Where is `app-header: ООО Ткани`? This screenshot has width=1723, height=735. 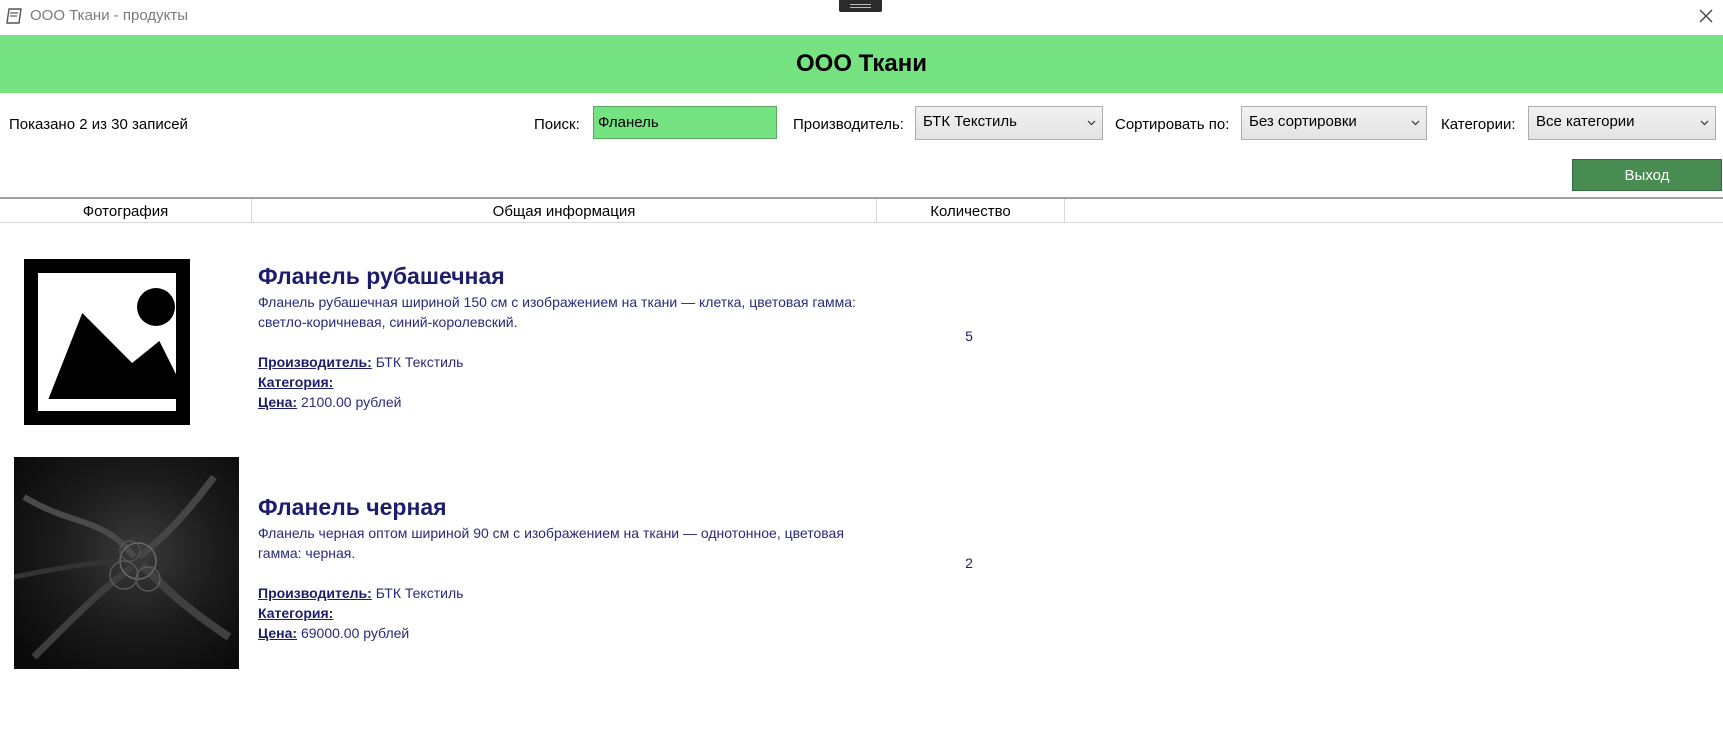
app-header: ООО Ткани is located at coordinates (861, 64).